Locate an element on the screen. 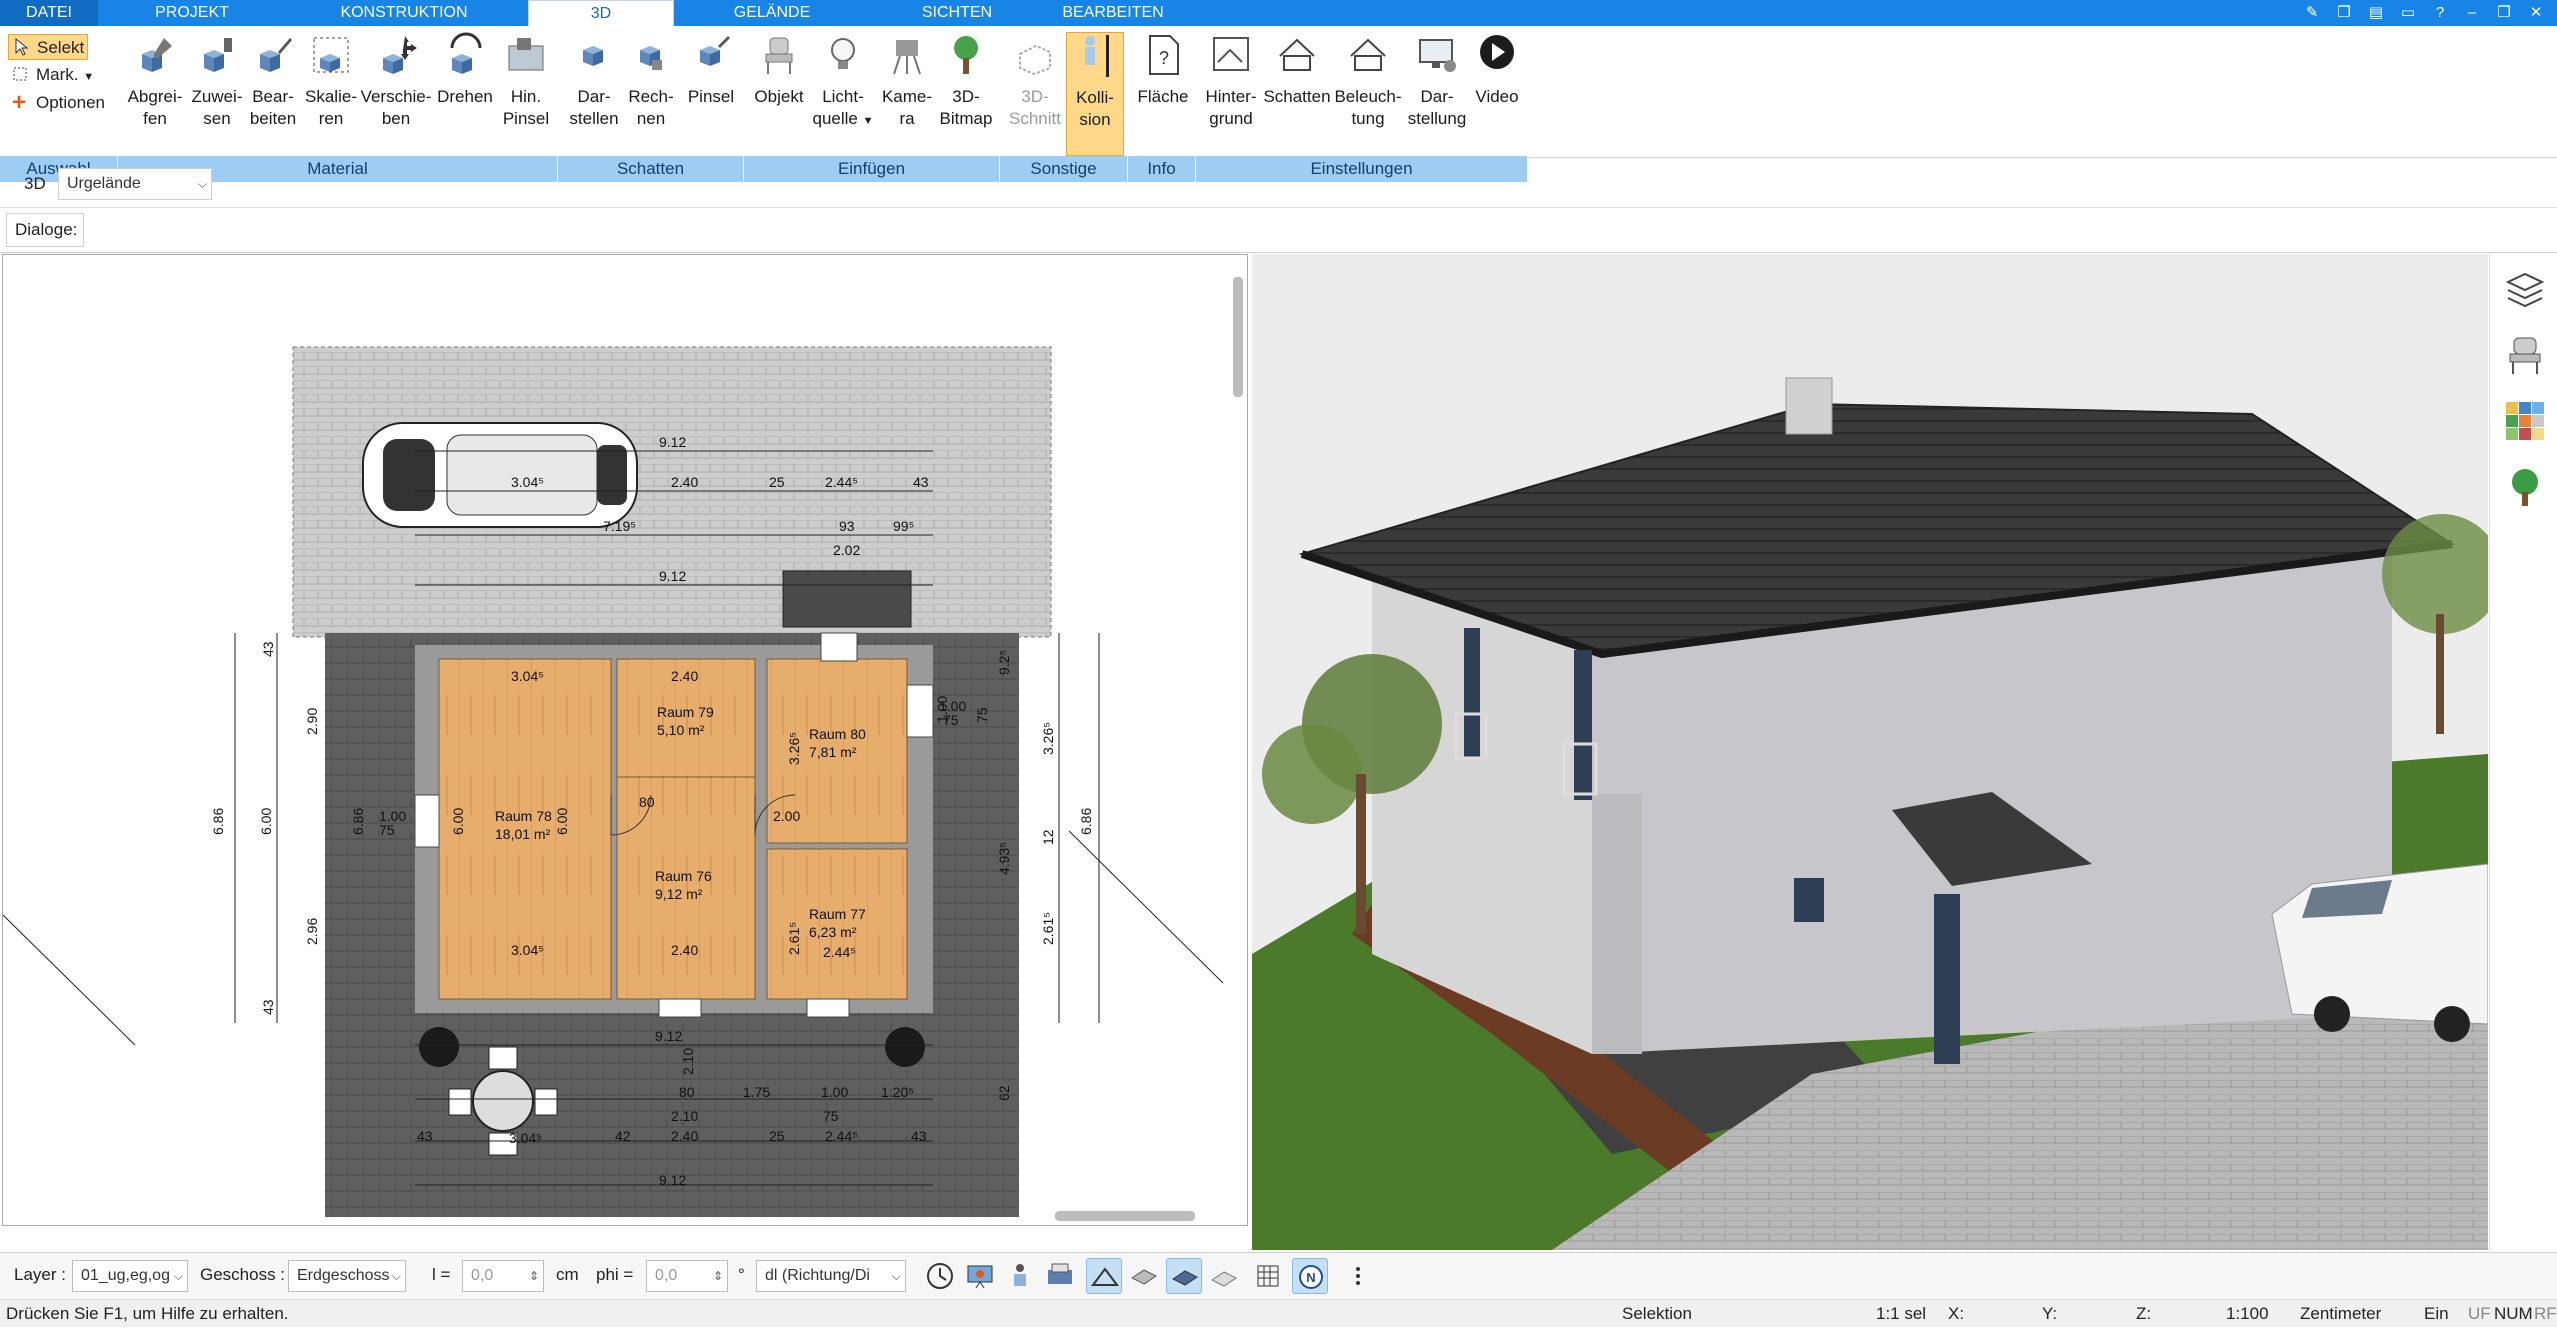  dim-label: 2.40 is located at coordinates (684, 482).